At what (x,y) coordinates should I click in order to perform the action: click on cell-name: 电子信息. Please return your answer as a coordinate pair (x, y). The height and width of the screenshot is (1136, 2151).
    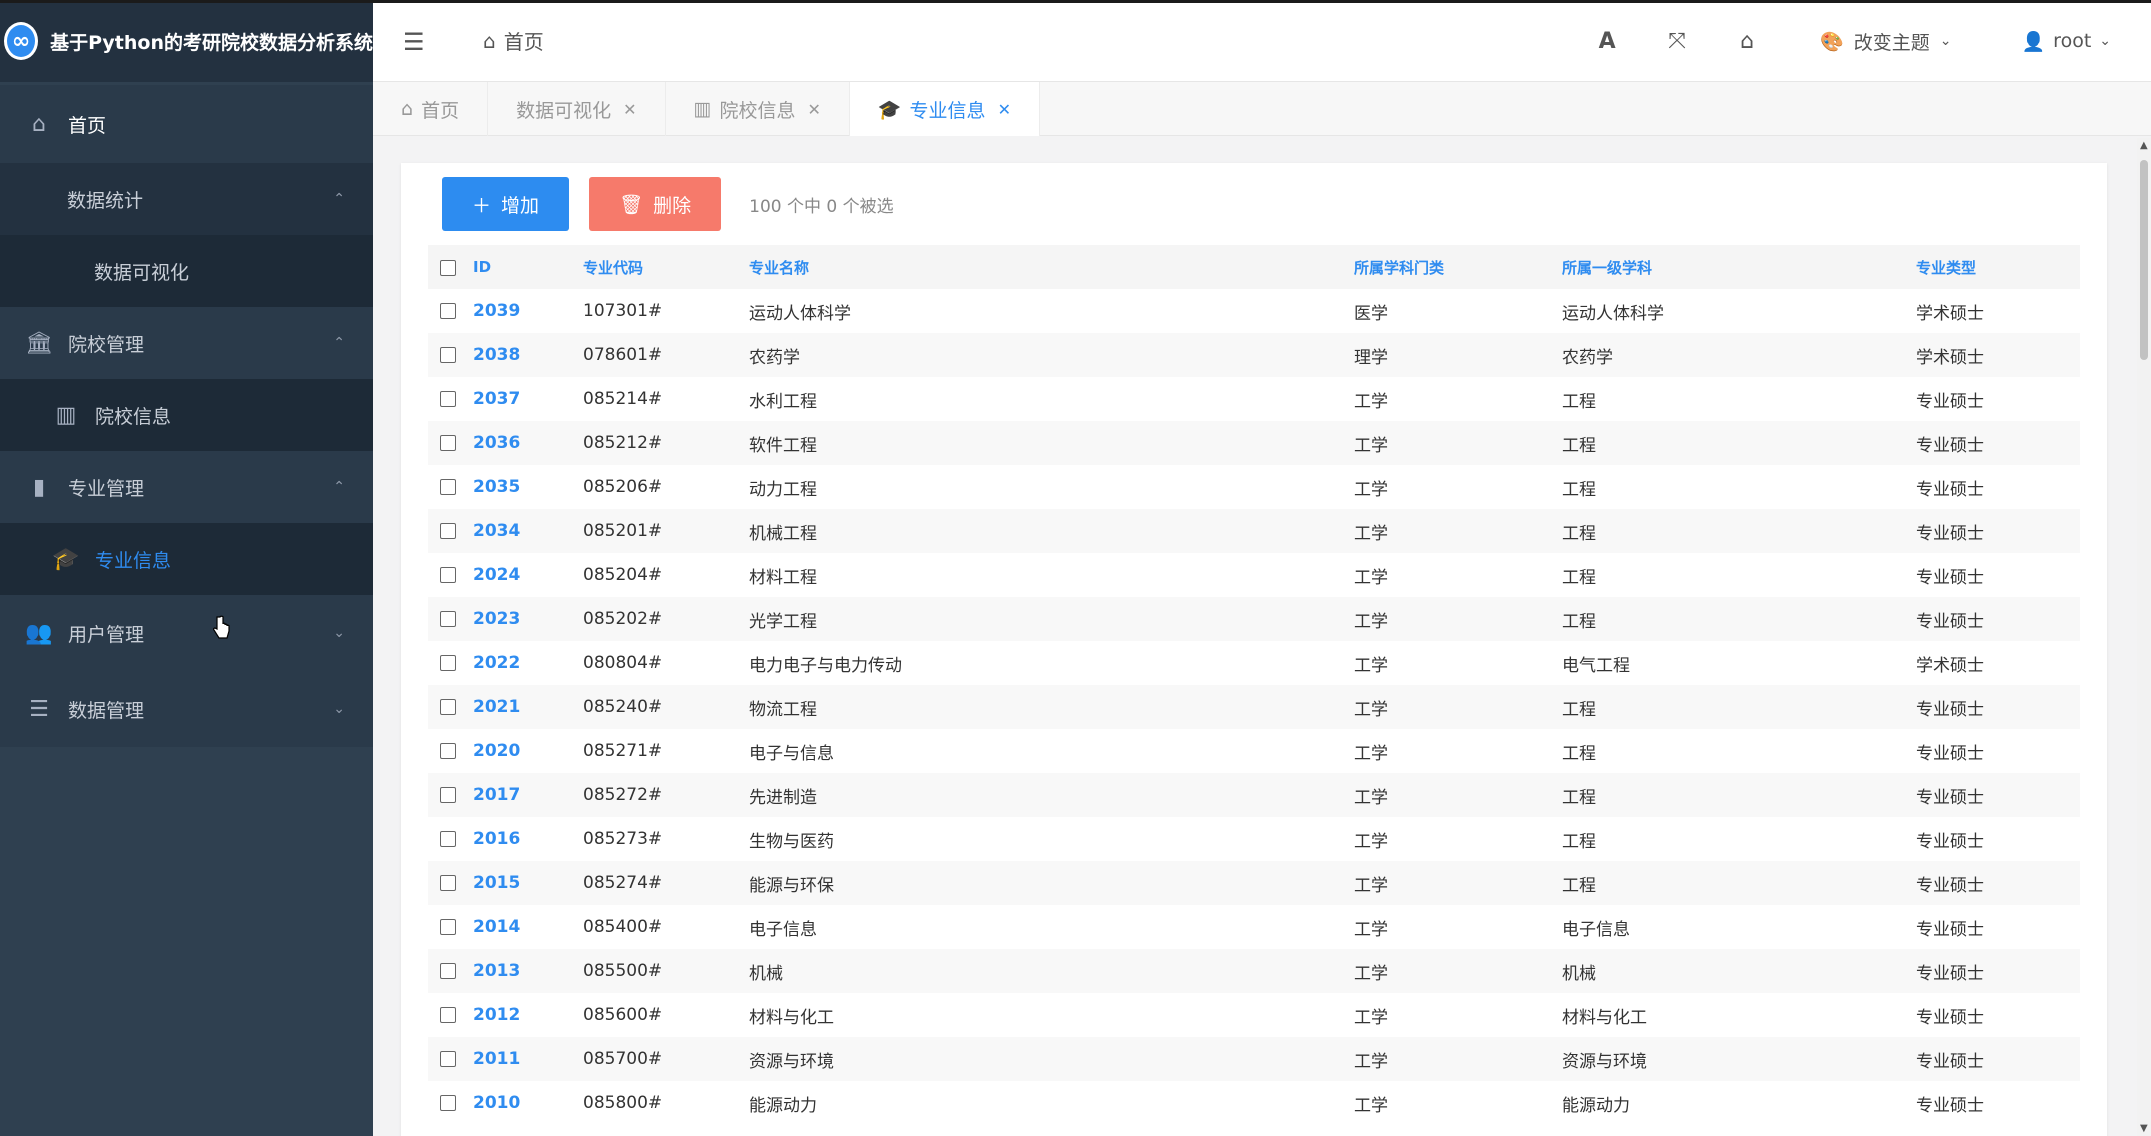
    Looking at the image, I should click on (783, 929).